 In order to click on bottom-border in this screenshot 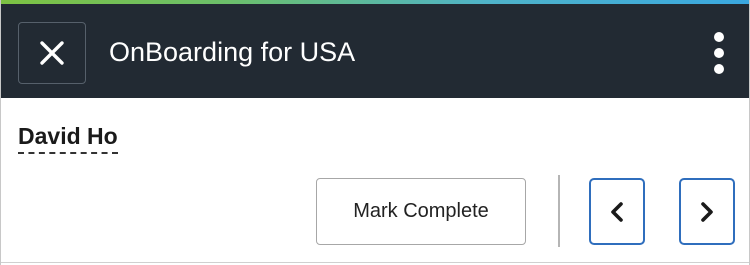, I will do `click(375, 262)`.